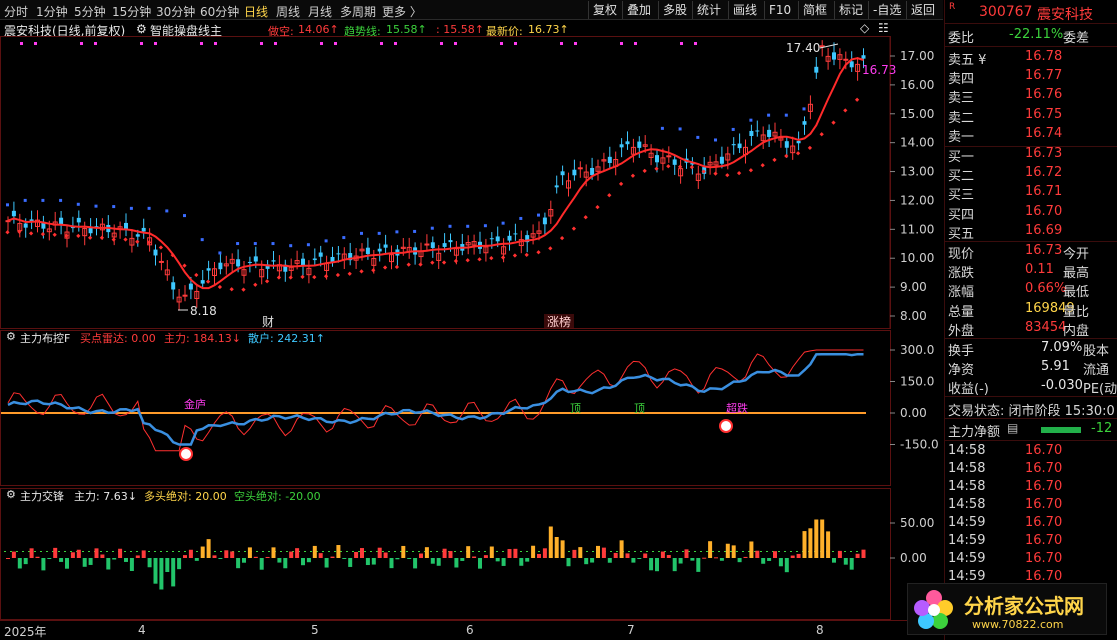 The height and width of the screenshot is (640, 1117). Describe the element at coordinates (402, 11) in the screenshot. I see `period-more: 更多 〉` at that location.